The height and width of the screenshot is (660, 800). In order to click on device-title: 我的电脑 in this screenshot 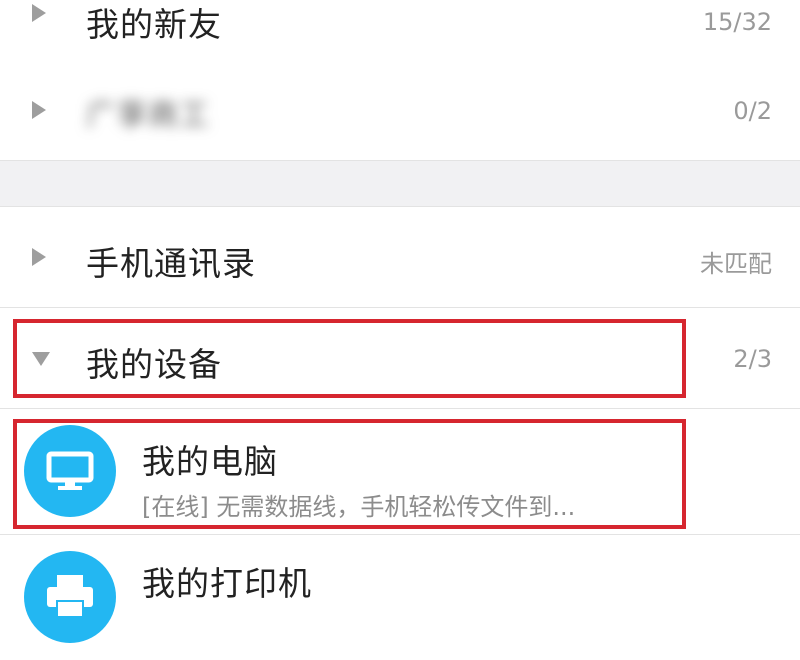, I will do `click(210, 461)`.